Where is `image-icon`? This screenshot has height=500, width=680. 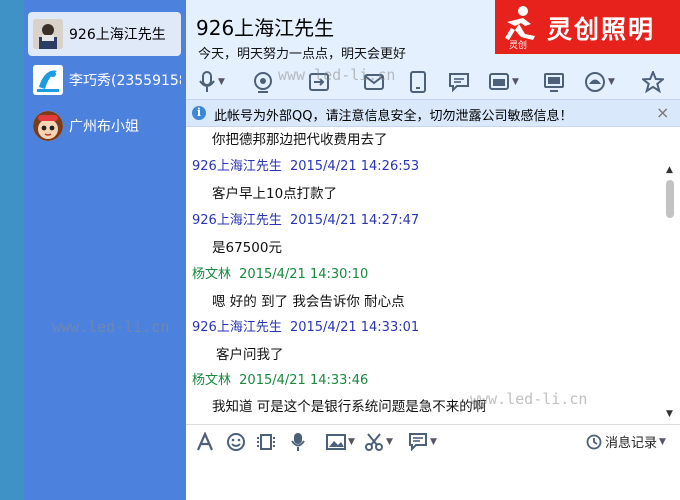
image-icon is located at coordinates (336, 442).